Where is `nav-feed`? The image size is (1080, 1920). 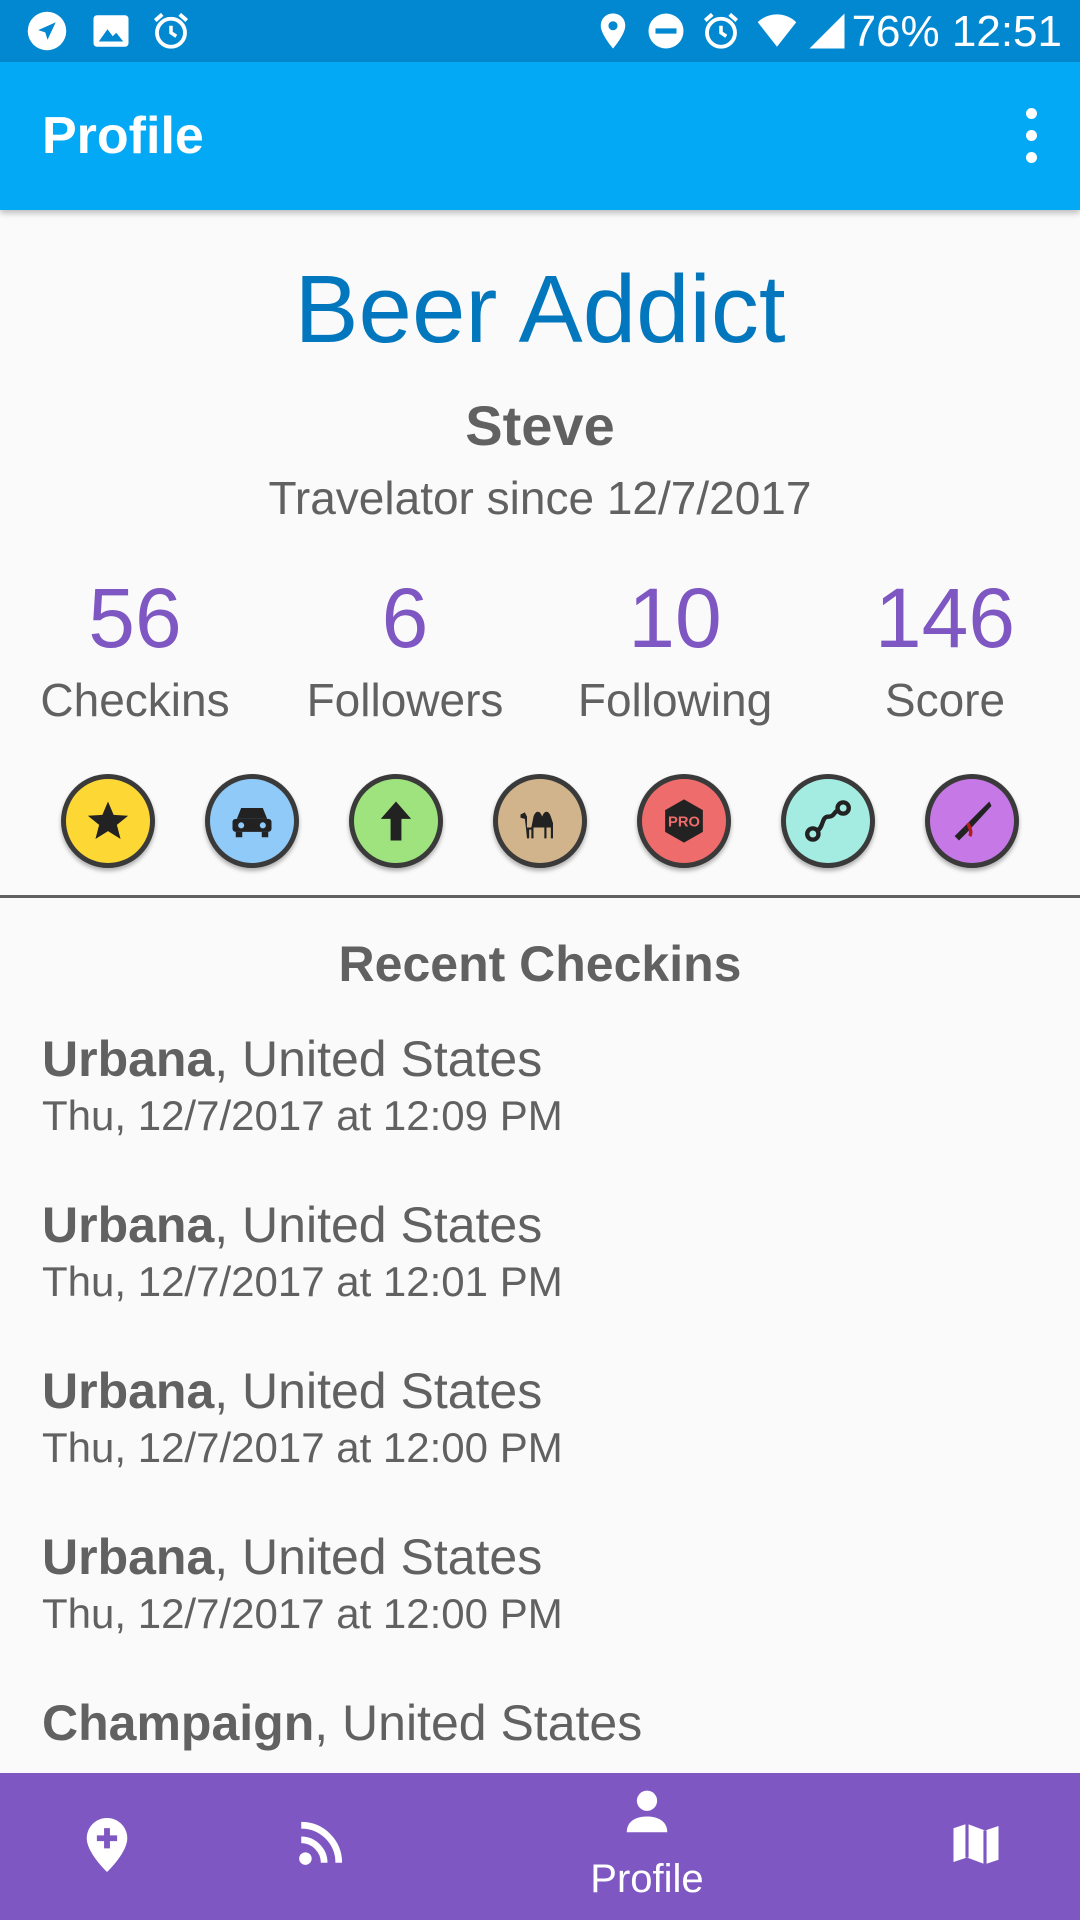
nav-feed is located at coordinates (320, 1846).